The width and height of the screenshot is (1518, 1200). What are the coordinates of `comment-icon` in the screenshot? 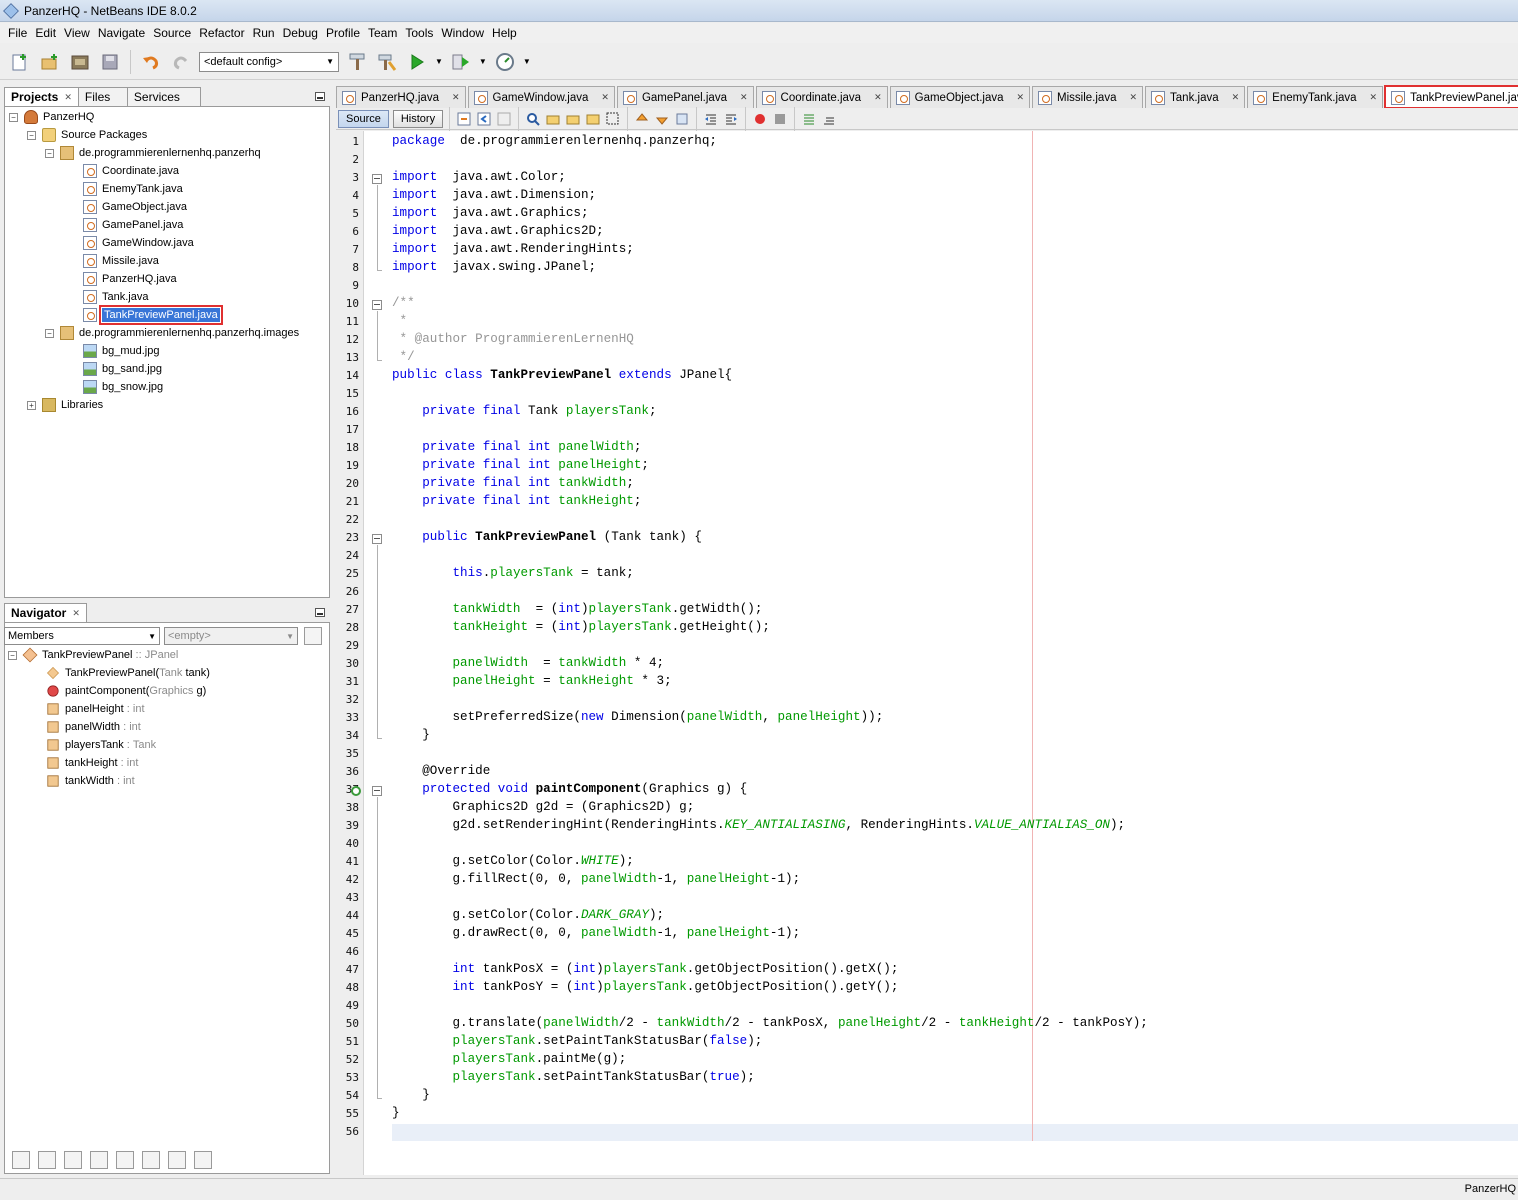 It's located at (809, 119).